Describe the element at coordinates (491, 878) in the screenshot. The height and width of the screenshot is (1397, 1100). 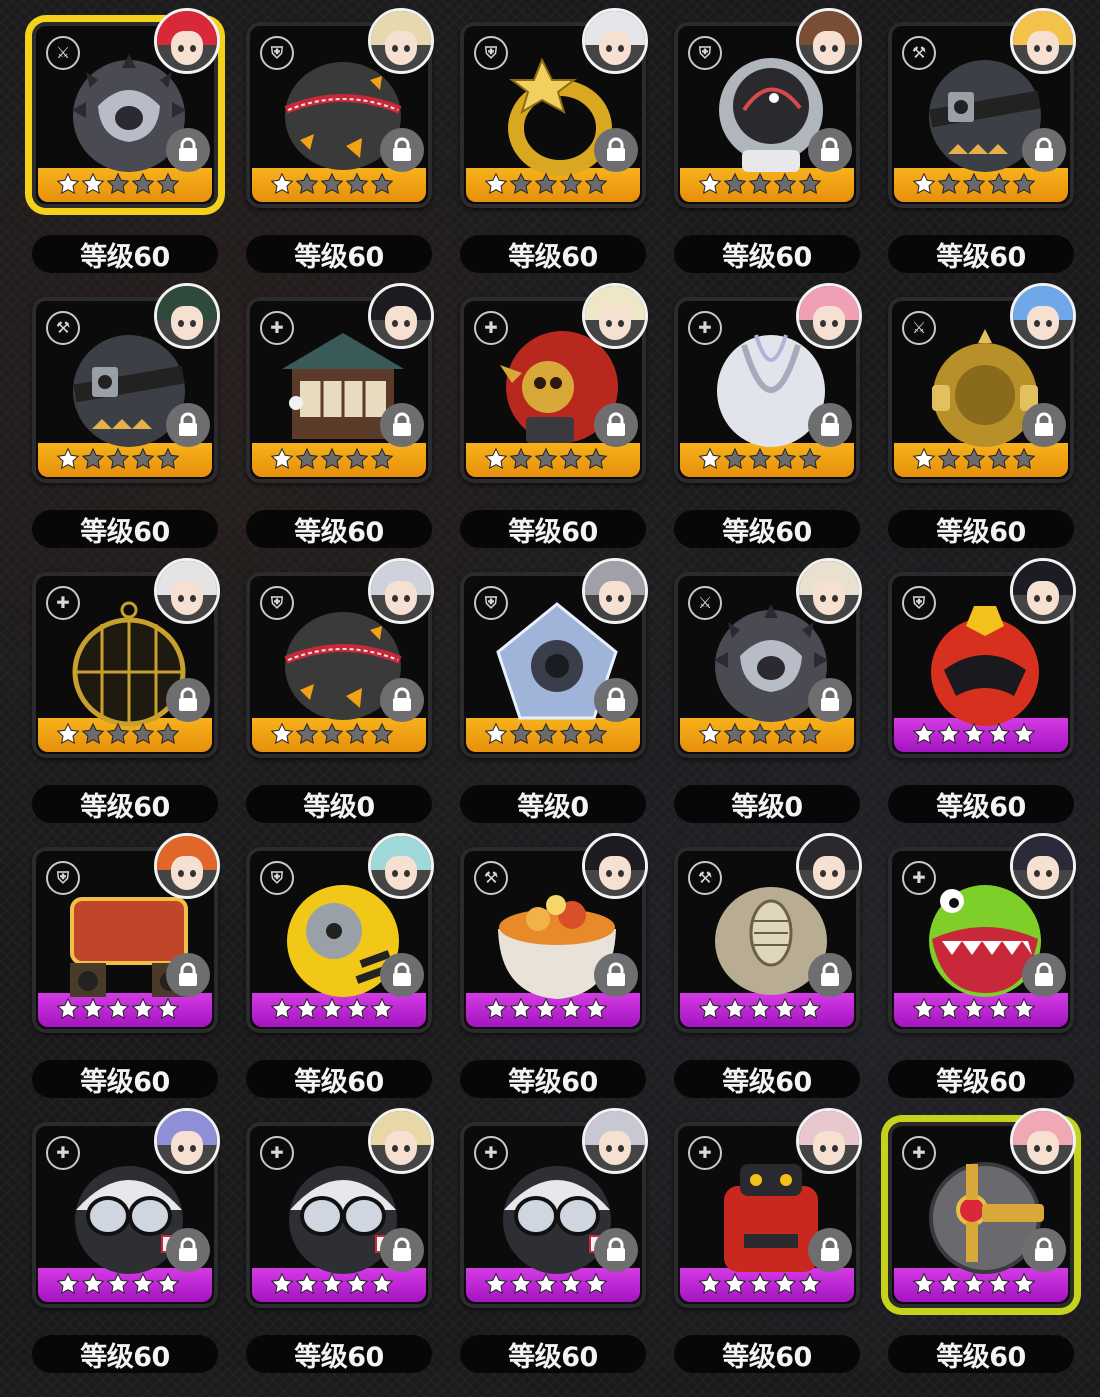
I see `hammer-icon: ⚒` at that location.